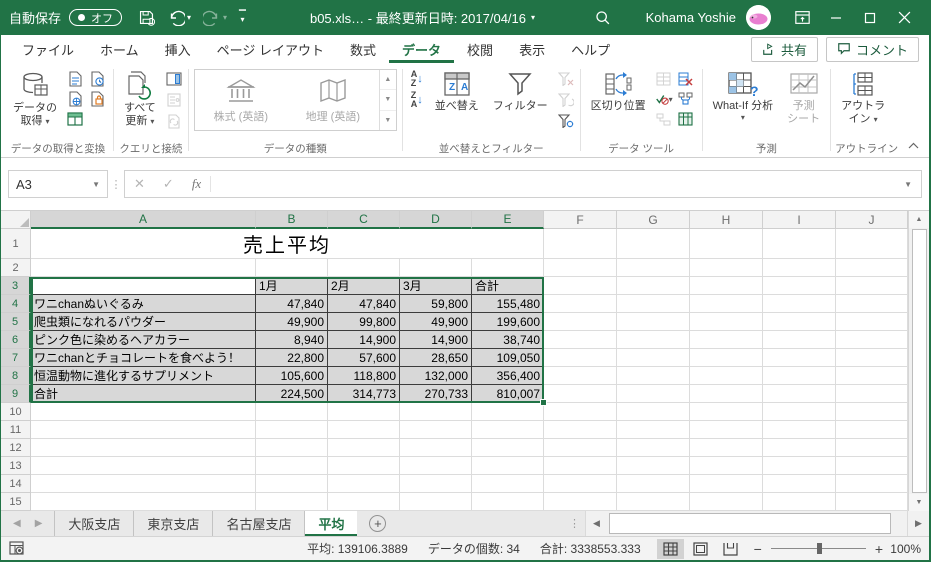 The image size is (931, 562). What do you see at coordinates (16, 448) in the screenshot?
I see `row-header-12: 12` at bounding box center [16, 448].